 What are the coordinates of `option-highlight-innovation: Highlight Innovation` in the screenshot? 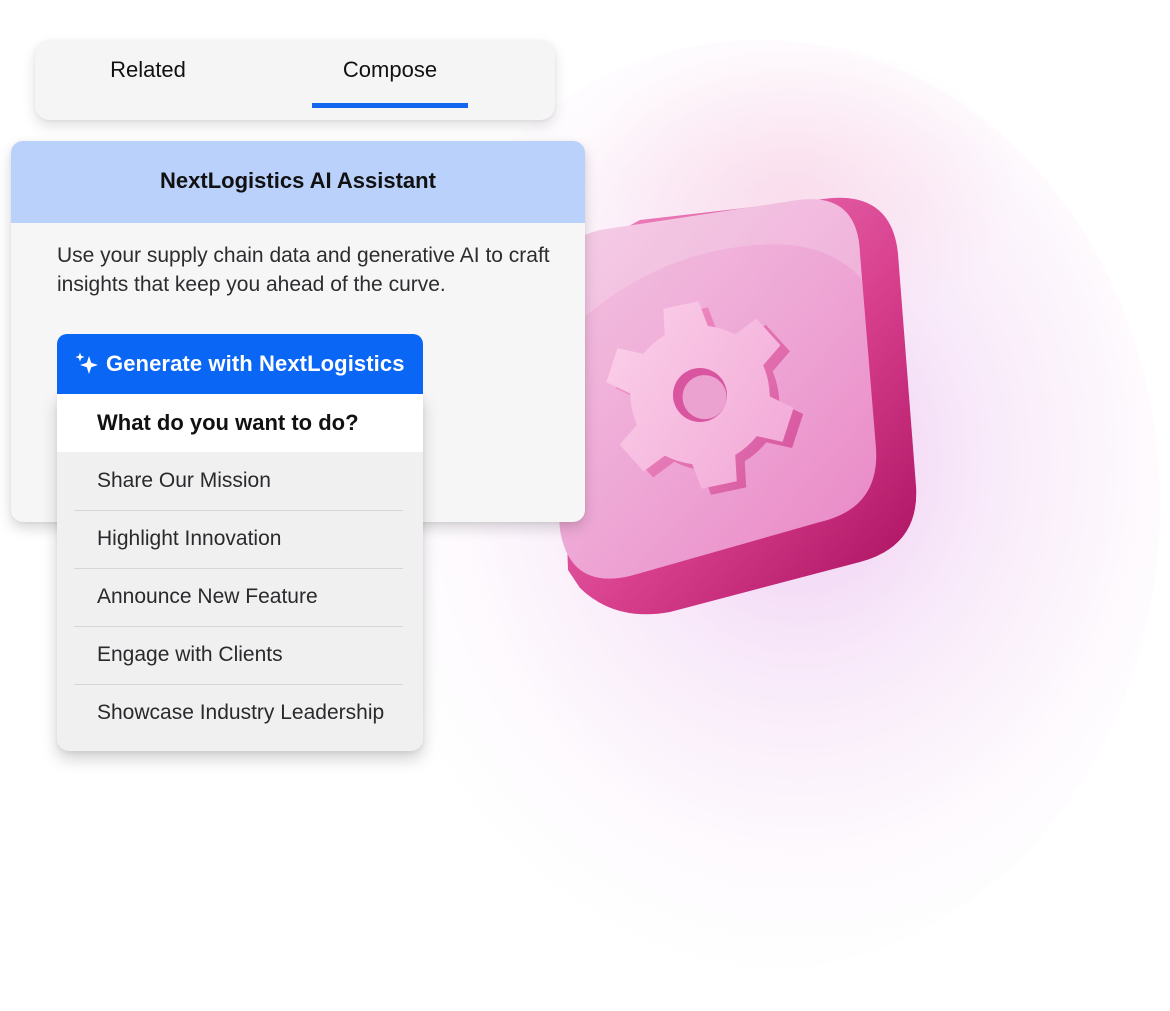 It's located at (240, 539).